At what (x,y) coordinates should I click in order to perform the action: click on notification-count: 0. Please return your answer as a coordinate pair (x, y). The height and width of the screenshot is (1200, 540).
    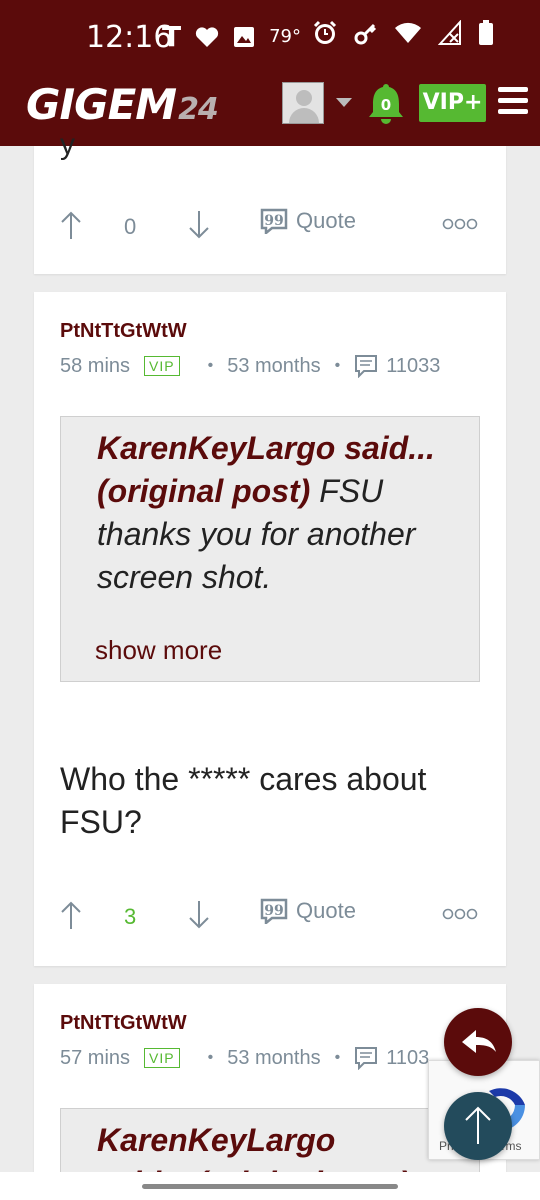
    Looking at the image, I should click on (386, 105).